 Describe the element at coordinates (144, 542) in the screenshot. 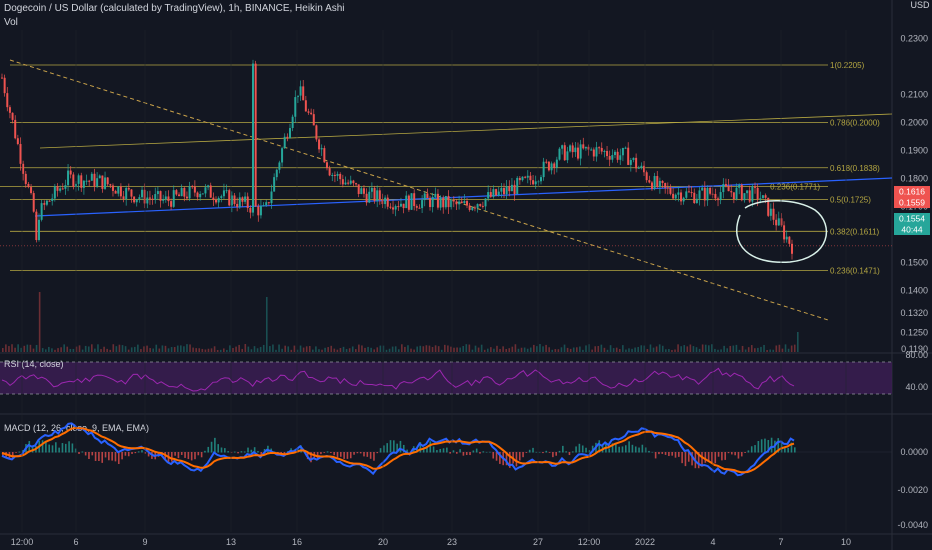

I see `x-tick-label: 9` at that location.